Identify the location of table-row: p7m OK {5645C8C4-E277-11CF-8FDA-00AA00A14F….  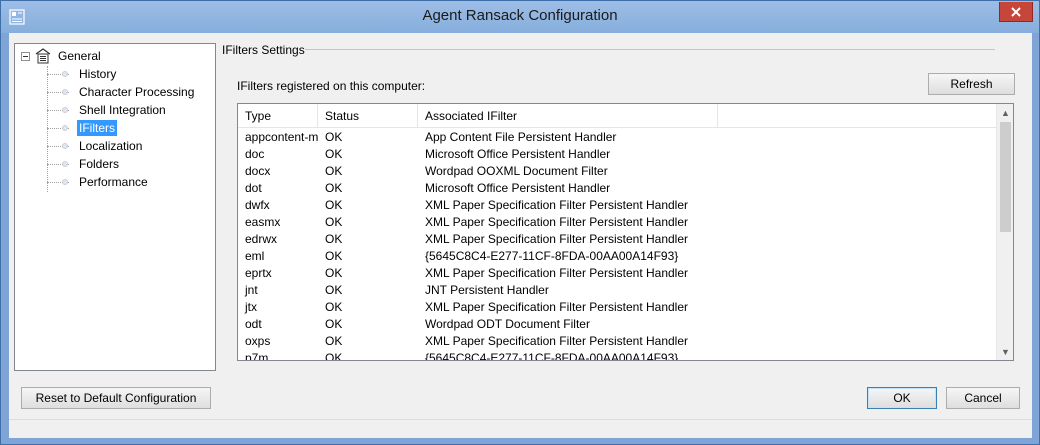
(617, 355).